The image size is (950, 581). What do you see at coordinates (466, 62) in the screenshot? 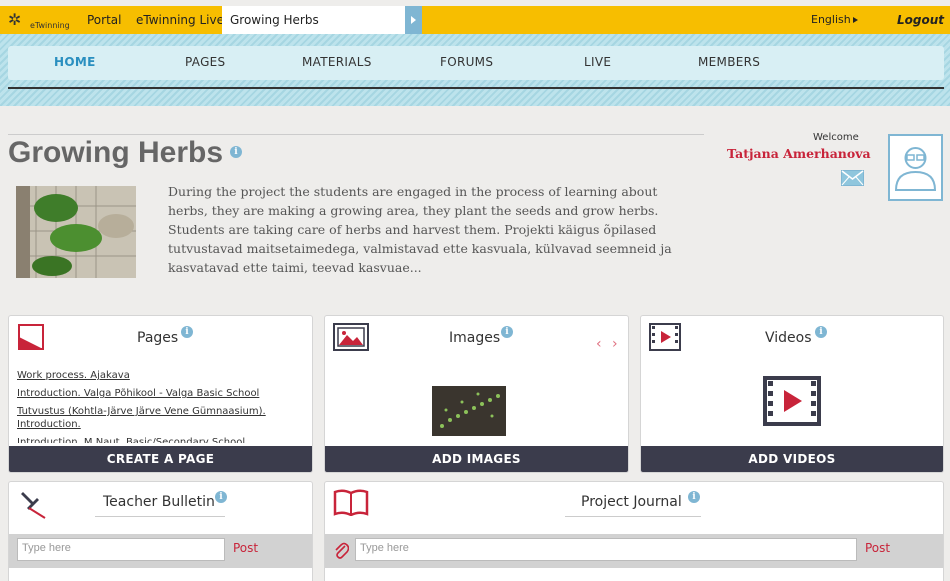
I see `nav-forums: FORUMS` at bounding box center [466, 62].